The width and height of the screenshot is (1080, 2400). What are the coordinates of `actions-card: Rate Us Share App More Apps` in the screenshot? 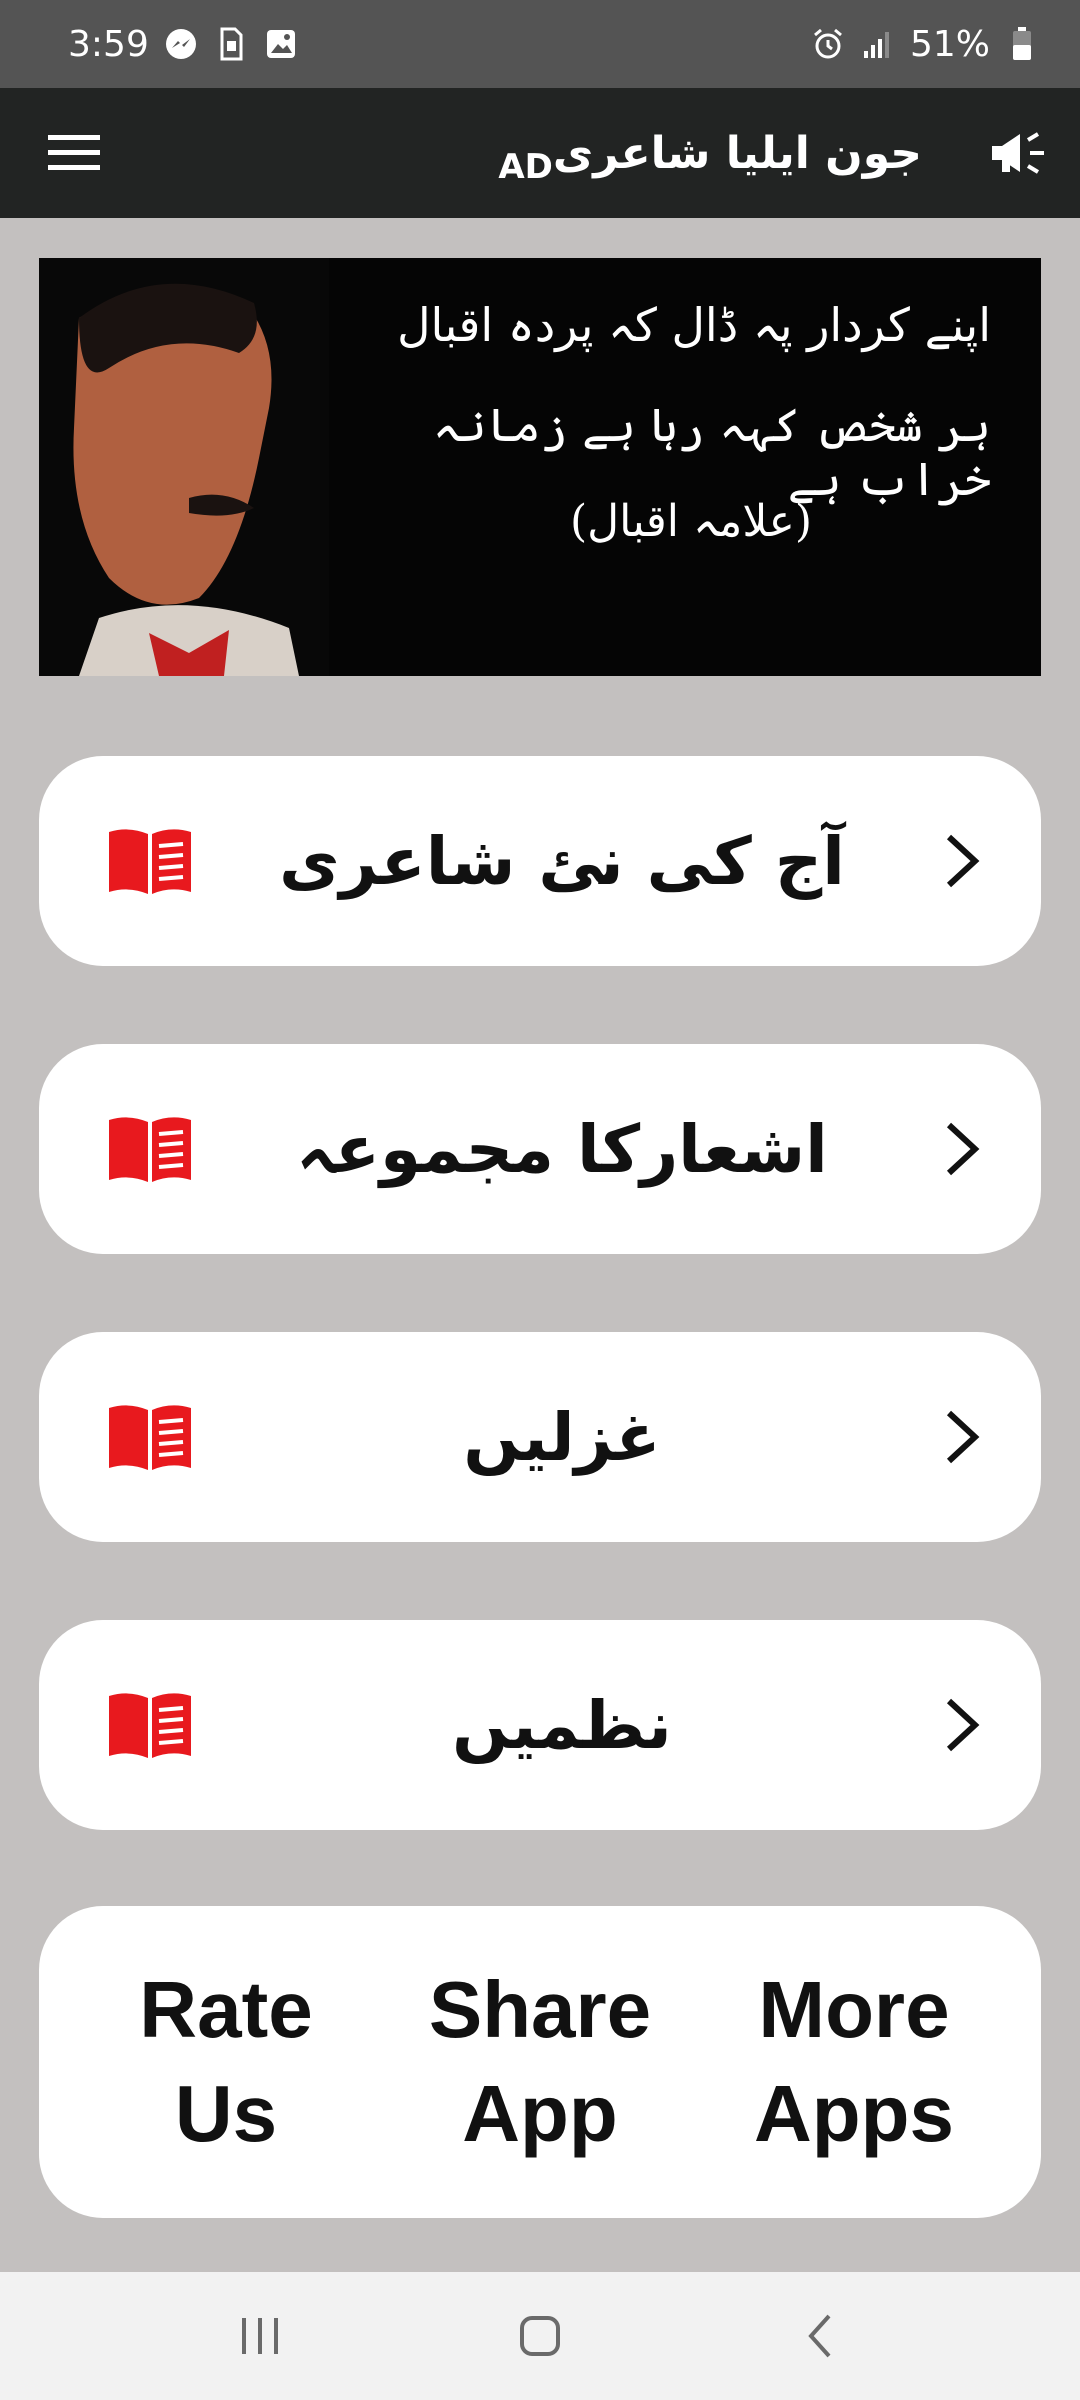 It's located at (540, 2062).